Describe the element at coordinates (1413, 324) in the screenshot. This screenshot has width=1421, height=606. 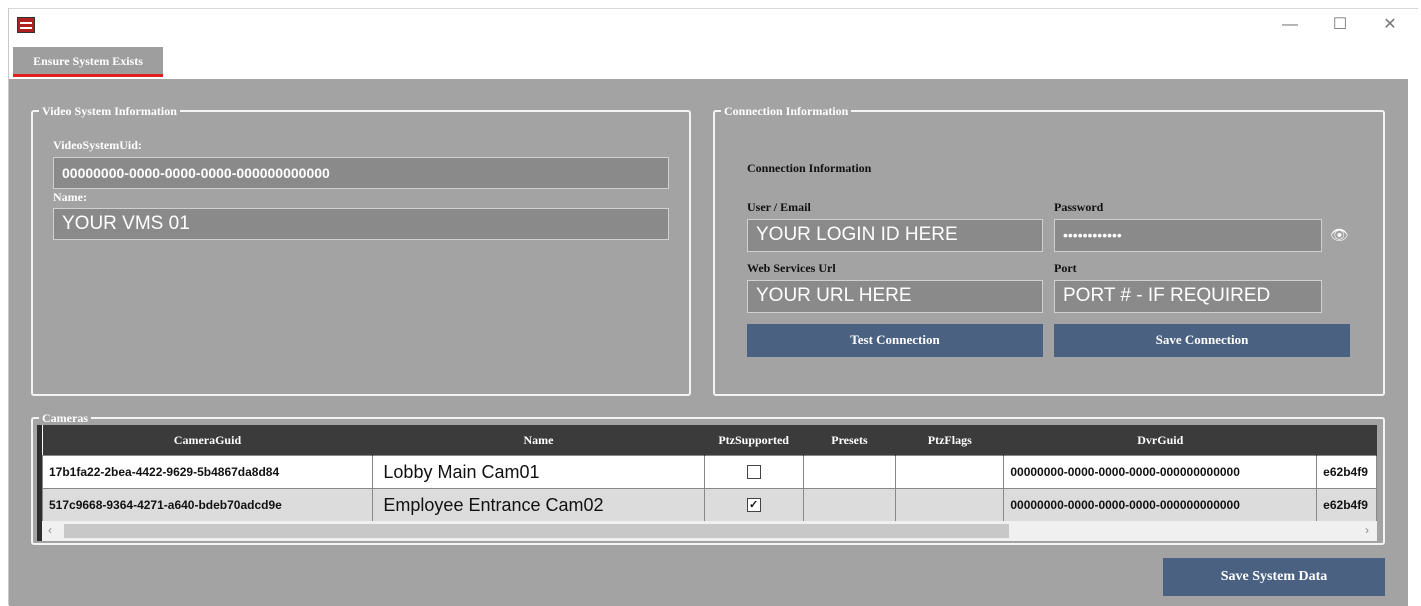
I see `window-right-edge` at that location.